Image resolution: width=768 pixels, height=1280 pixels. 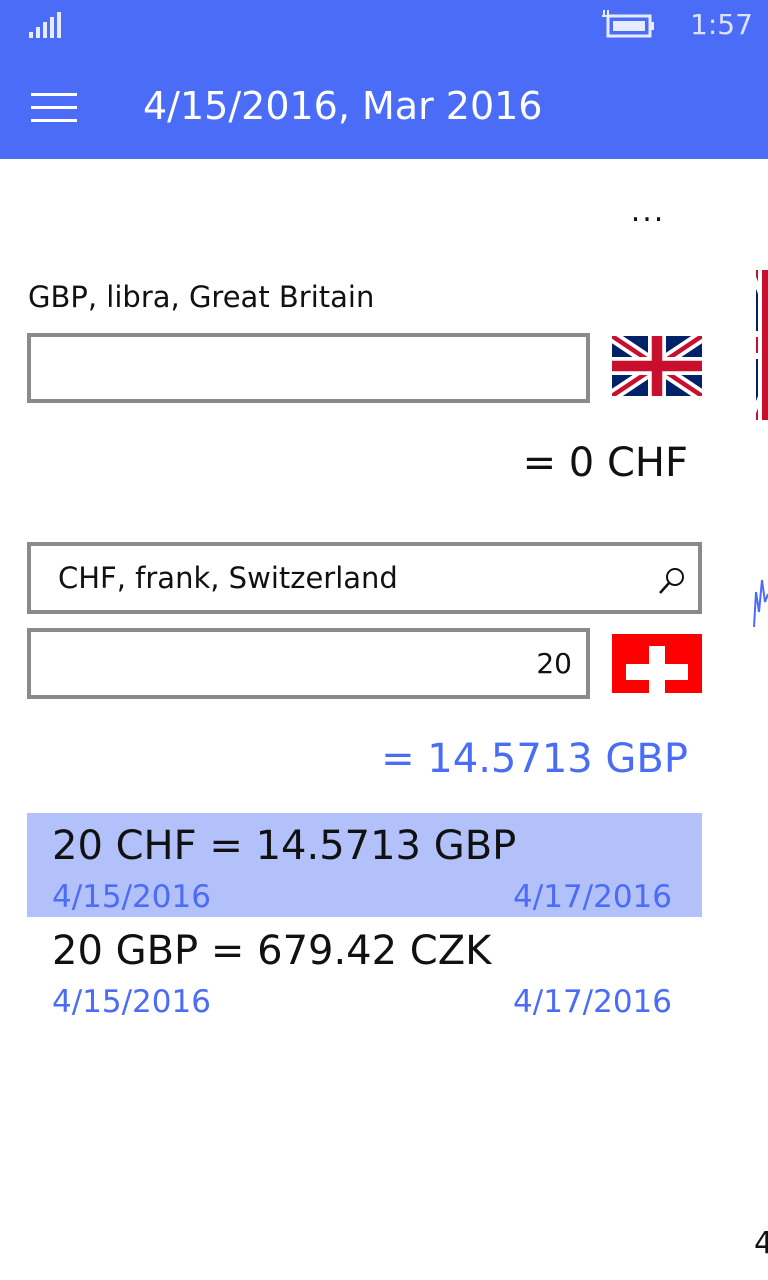 I want to click on source-amount-input, so click(x=308, y=368).